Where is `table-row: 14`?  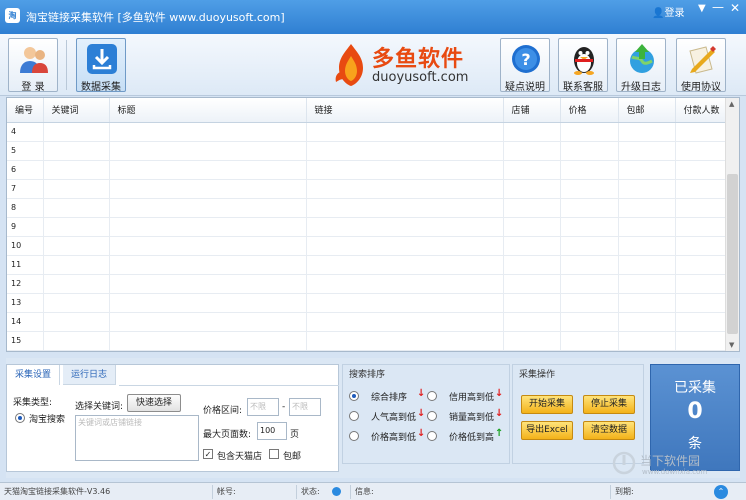
table-row: 14 is located at coordinates (367, 322).